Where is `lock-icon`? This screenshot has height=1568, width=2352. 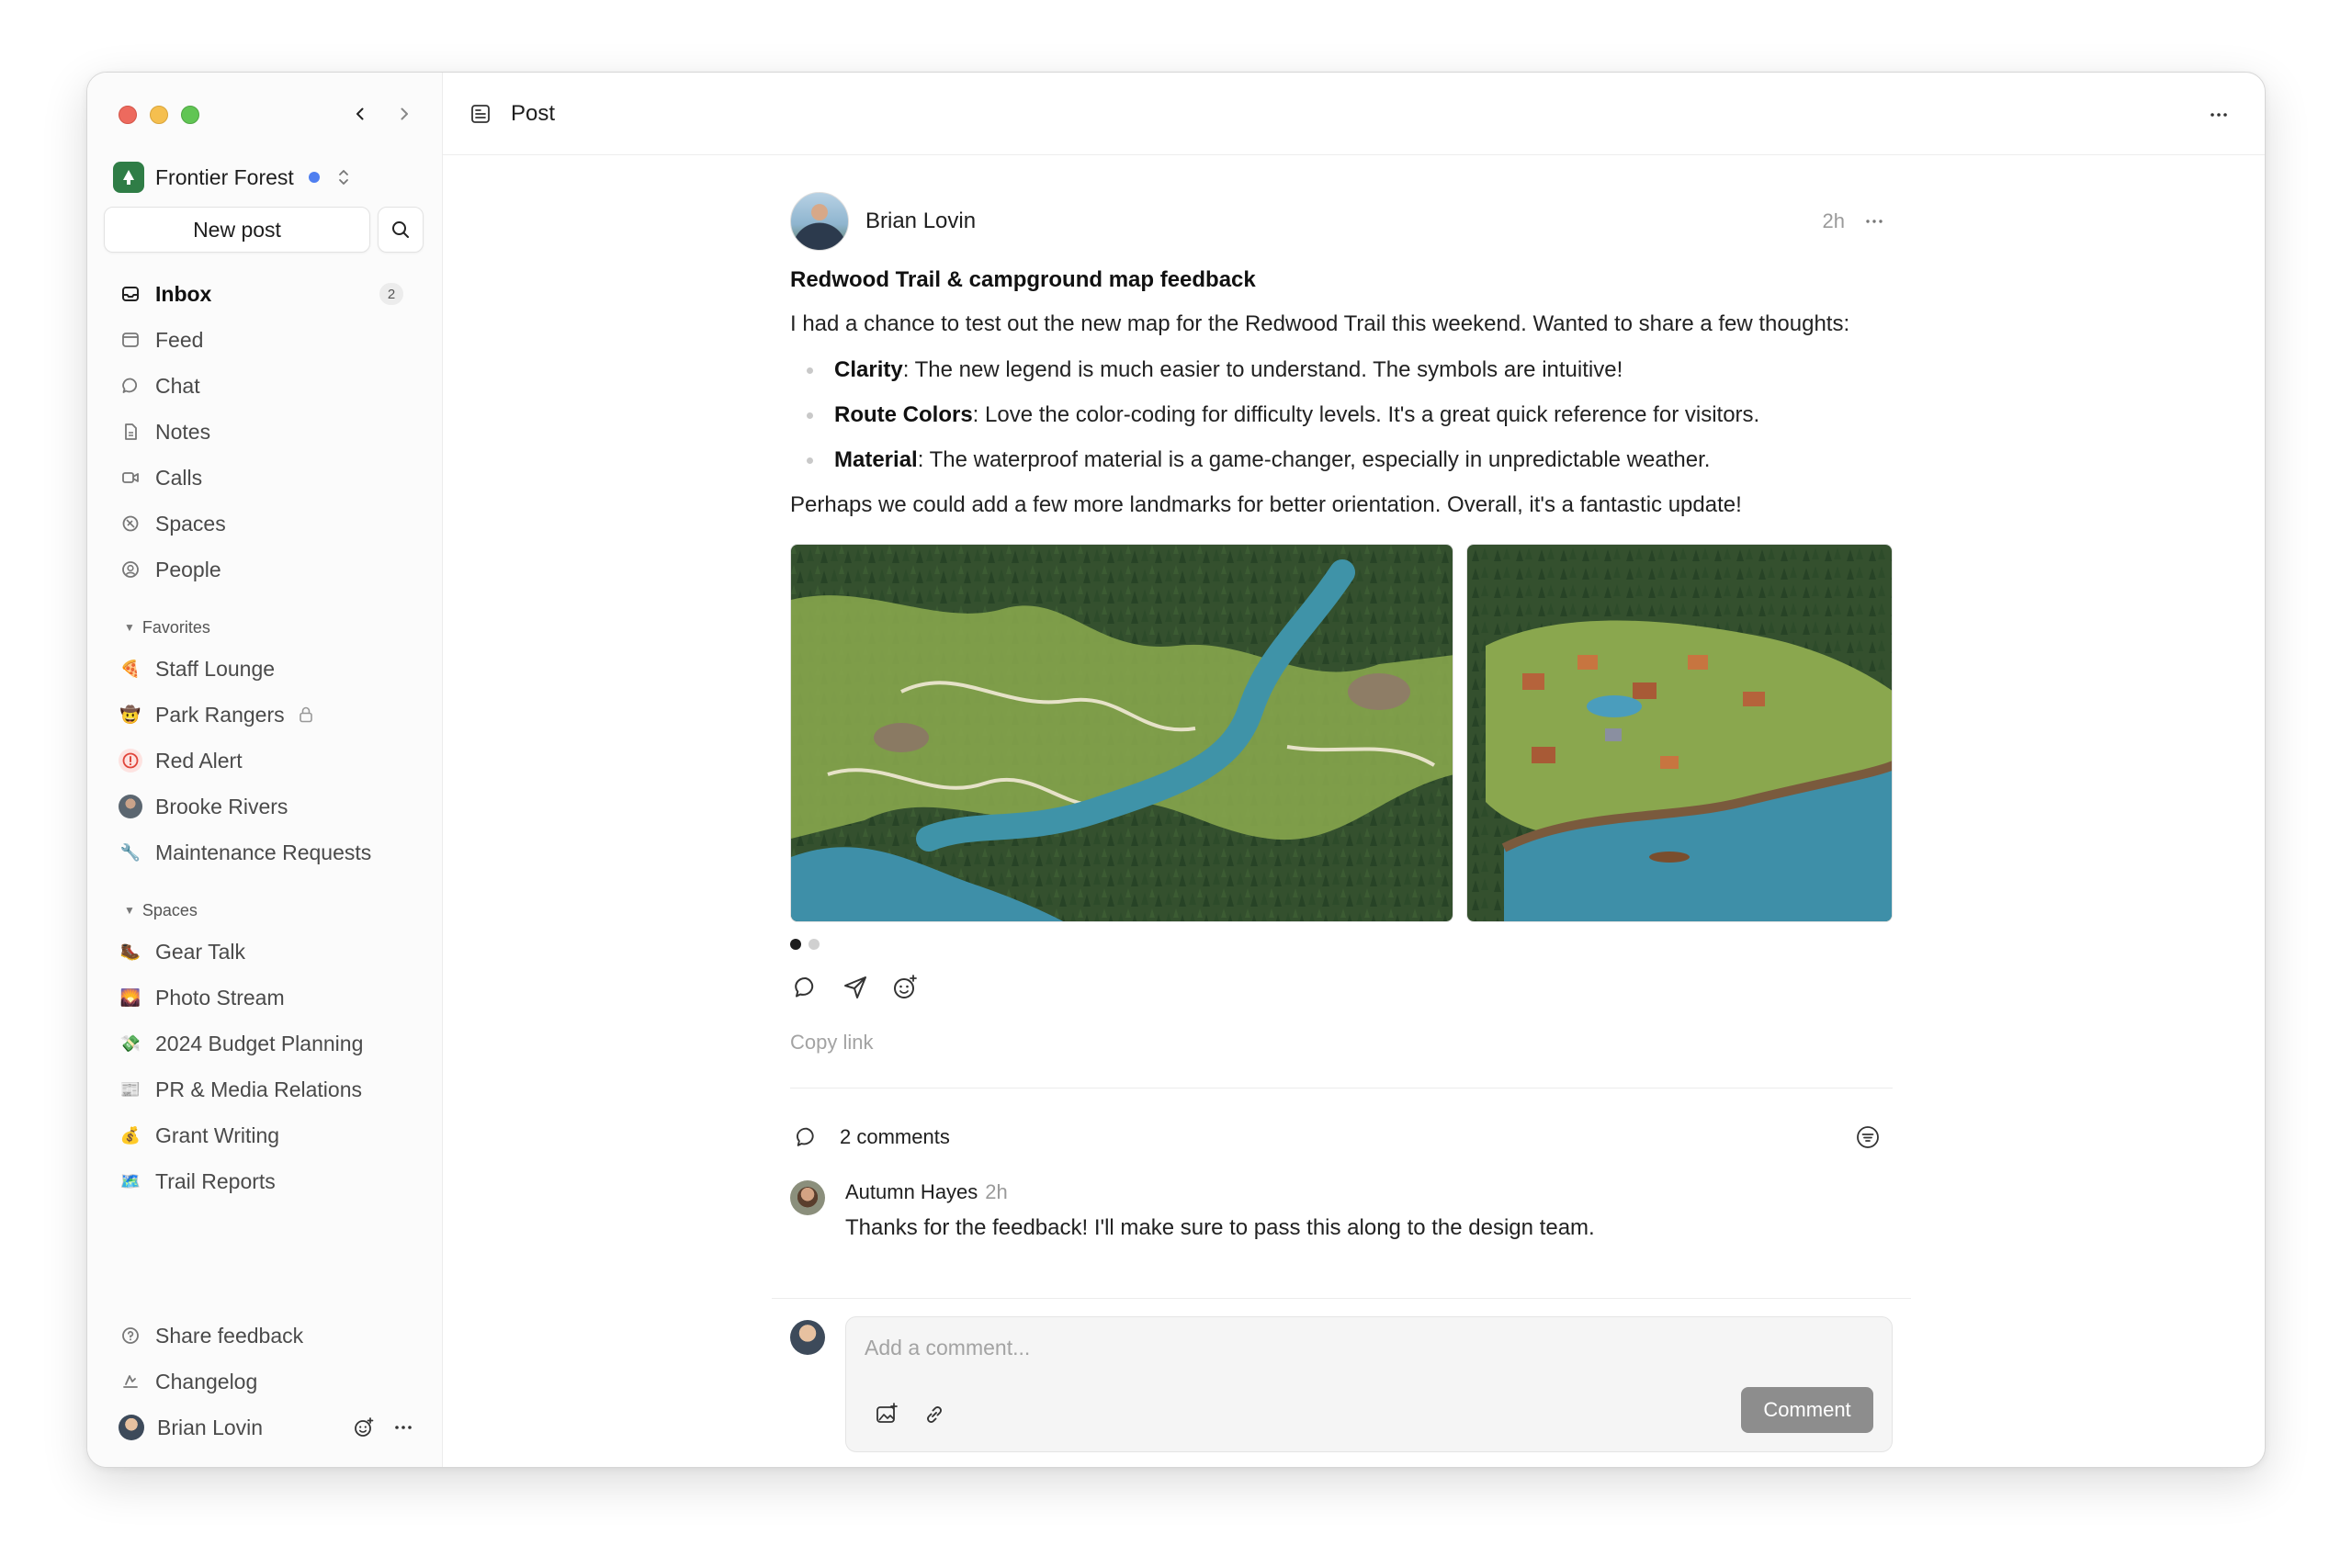 lock-icon is located at coordinates (306, 714).